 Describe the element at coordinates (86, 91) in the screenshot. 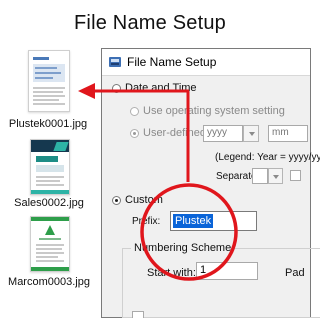

I see `arrow-head-icon` at that location.